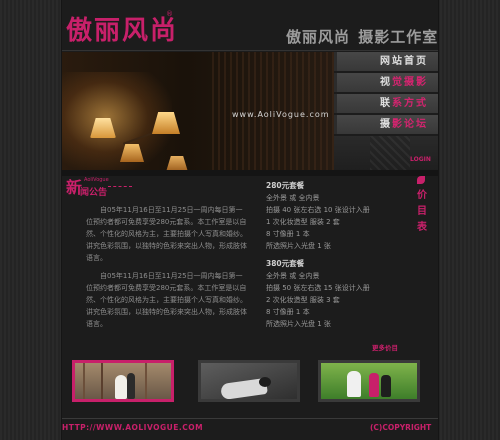 This screenshot has height=440, width=500. What do you see at coordinates (410, 124) in the screenshot?
I see `nav-item-label-highlight: 影论坛` at bounding box center [410, 124].